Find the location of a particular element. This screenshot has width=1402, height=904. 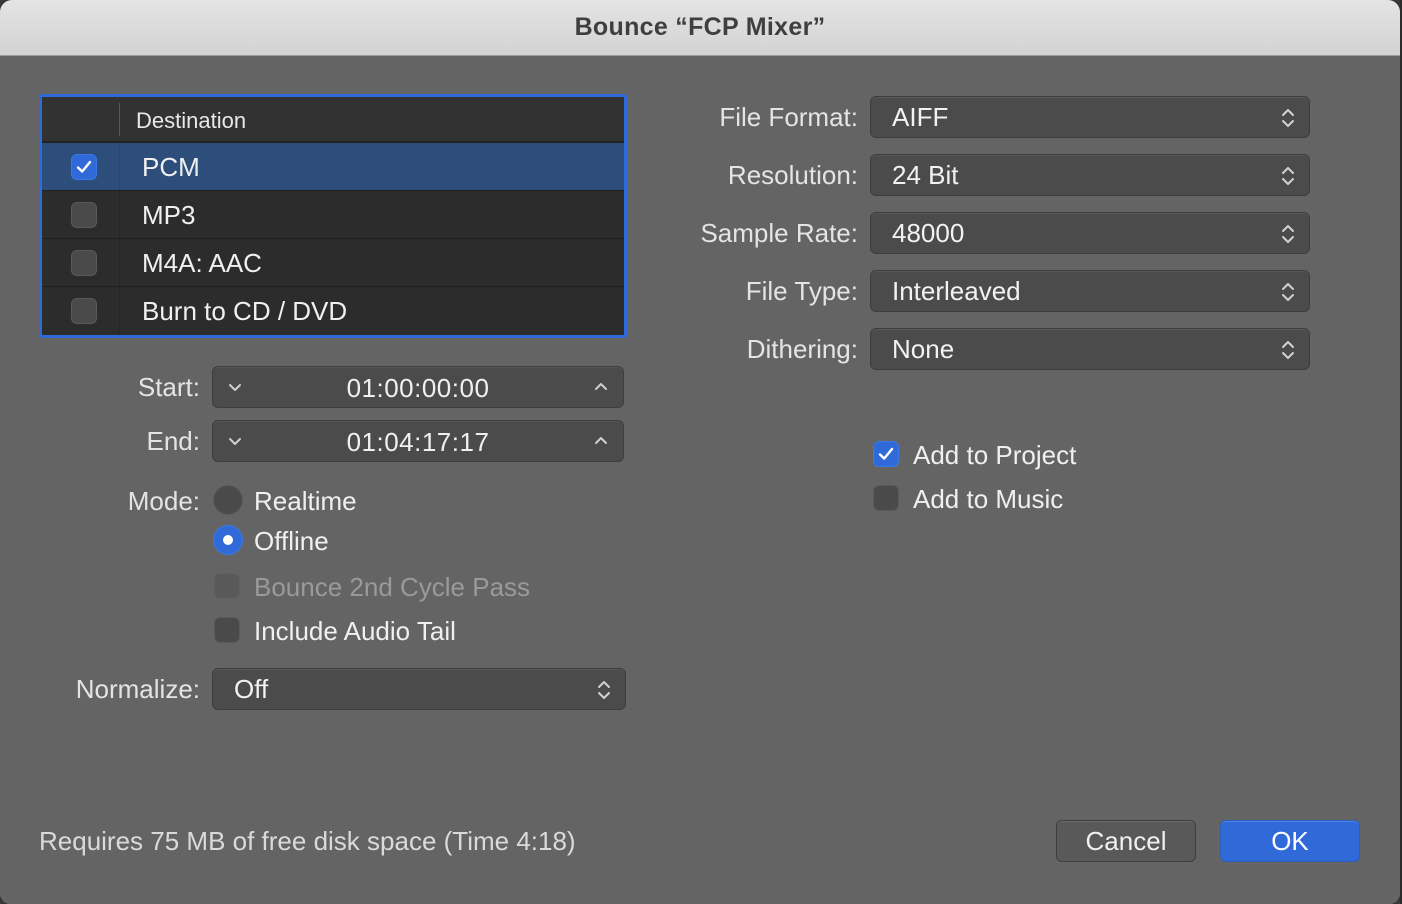

add-to-music-label: Add to Music is located at coordinates (988, 499).